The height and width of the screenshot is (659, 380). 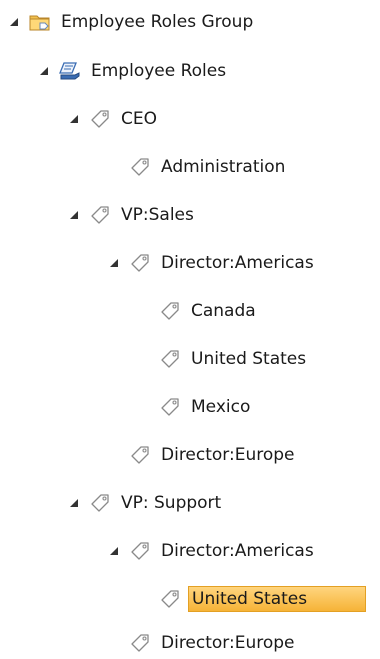 I want to click on tree-node-vp-sales: VP:Sales, so click(x=132, y=215).